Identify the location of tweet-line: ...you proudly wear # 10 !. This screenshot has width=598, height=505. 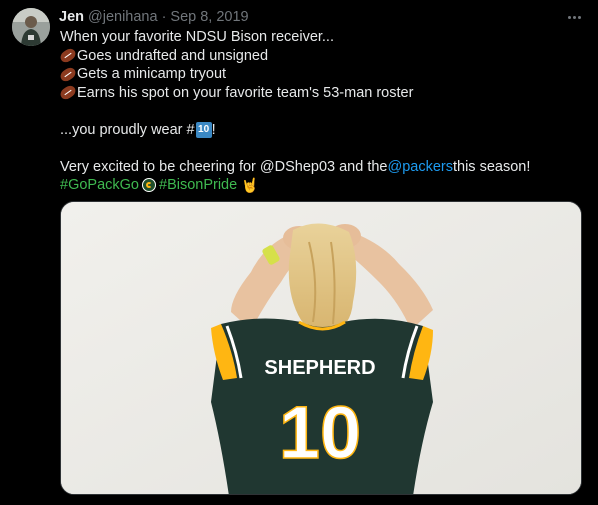
(320, 130).